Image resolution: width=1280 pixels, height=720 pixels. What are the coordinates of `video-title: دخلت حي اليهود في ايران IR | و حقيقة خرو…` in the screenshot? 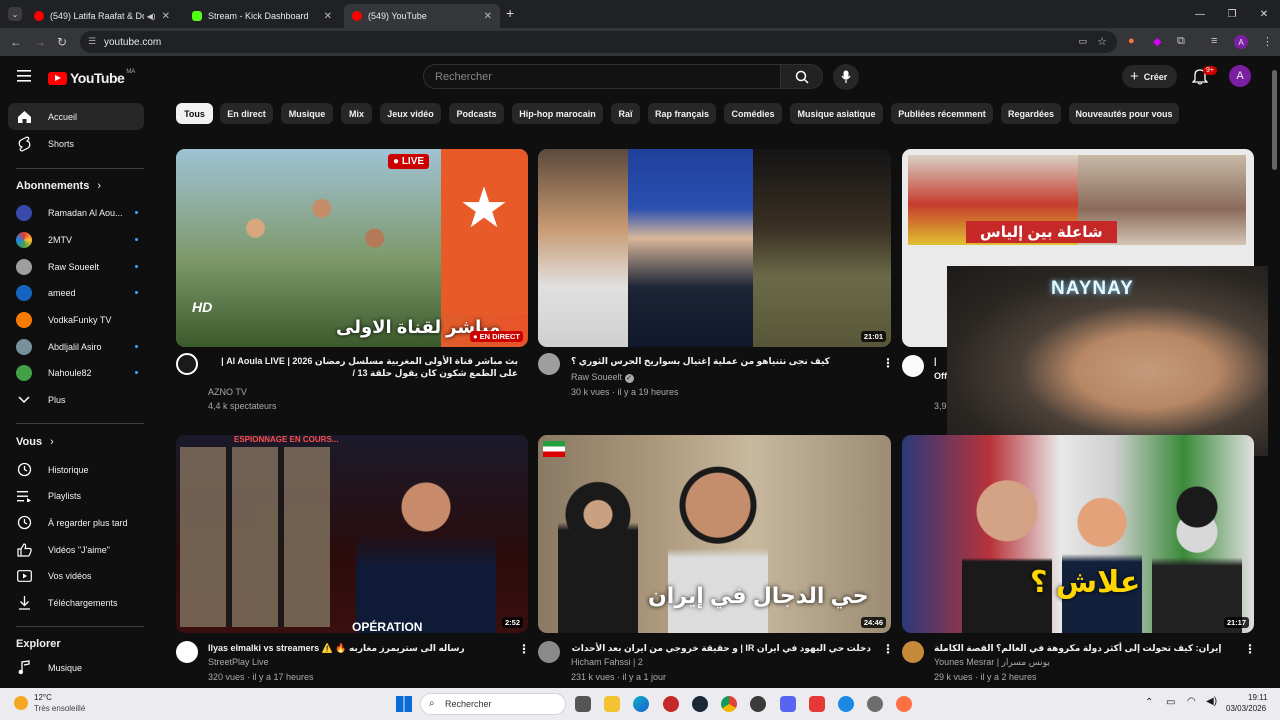 It's located at (721, 648).